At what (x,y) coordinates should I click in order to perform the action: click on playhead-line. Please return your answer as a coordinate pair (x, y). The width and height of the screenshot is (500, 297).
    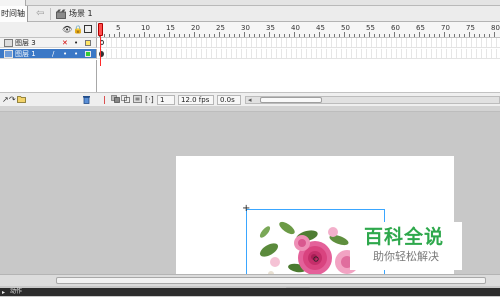
    Looking at the image, I should click on (100, 51).